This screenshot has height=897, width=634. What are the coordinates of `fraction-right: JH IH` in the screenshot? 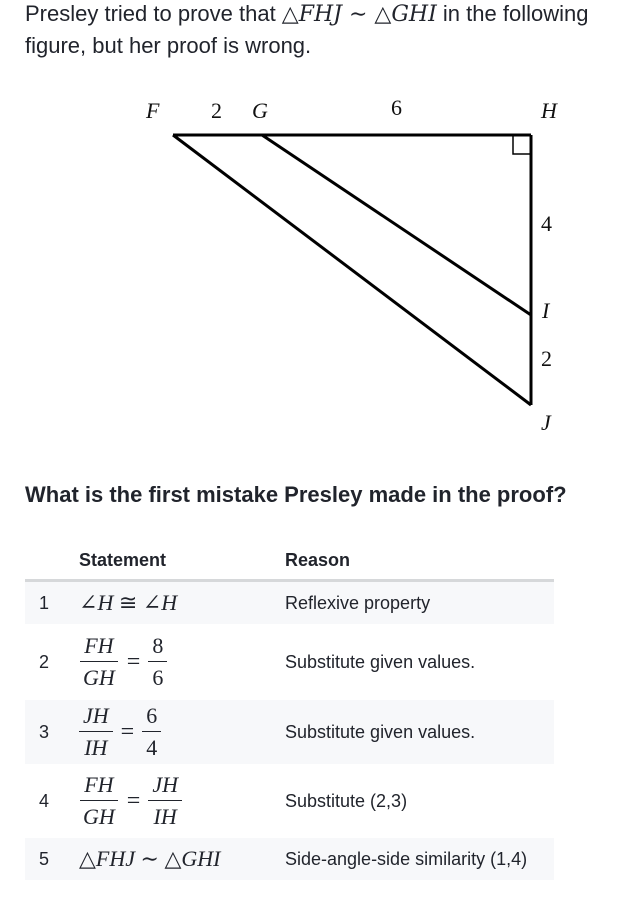 It's located at (165, 801).